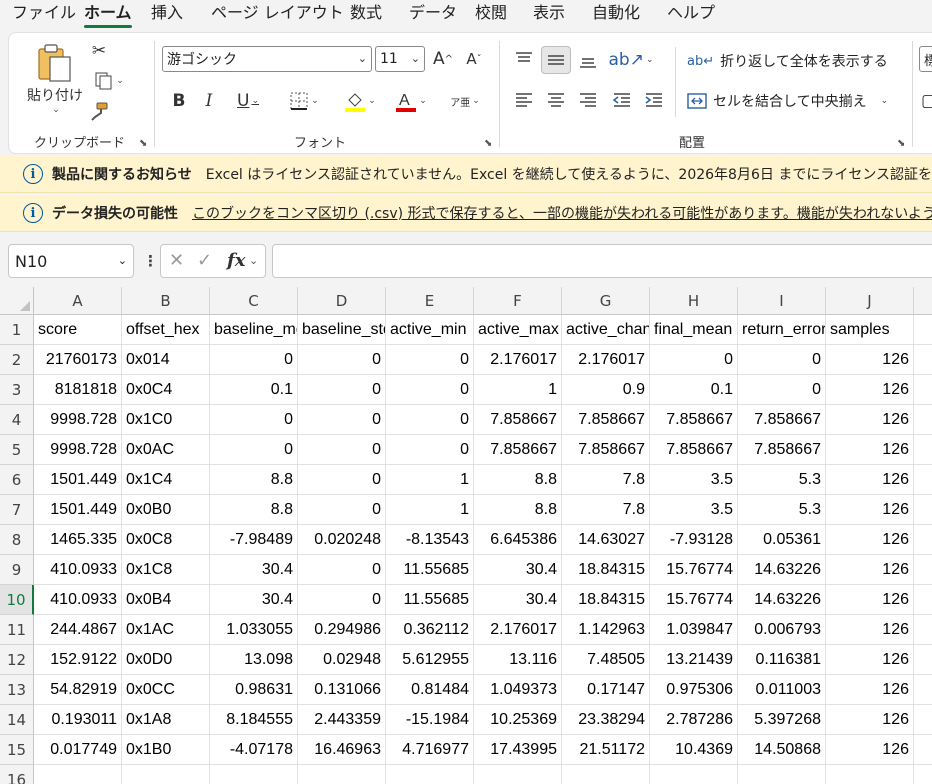  I want to click on bottom-align-button, so click(588, 60).